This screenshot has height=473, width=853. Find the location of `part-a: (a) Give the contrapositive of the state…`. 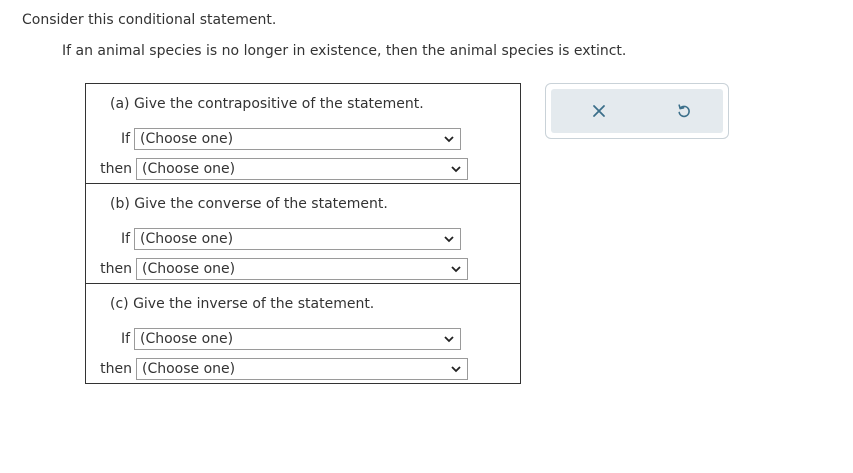

part-a: (a) Give the contrapositive of the state… is located at coordinates (303, 134).